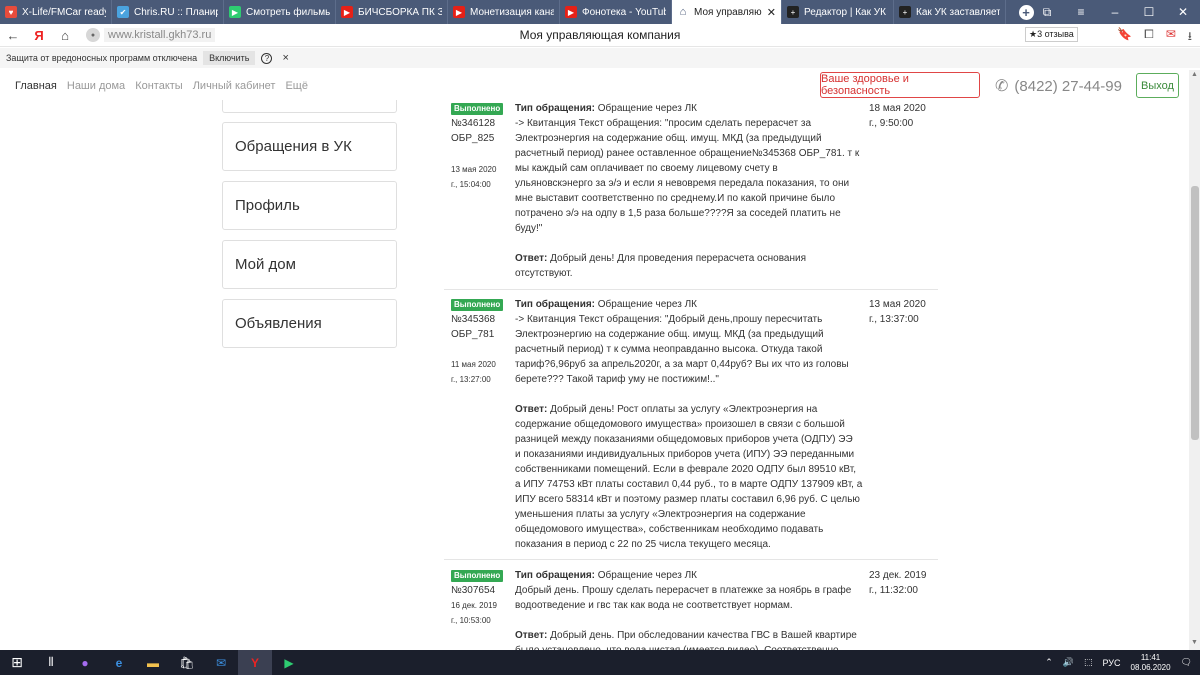  What do you see at coordinates (309, 323) in the screenshot?
I see `sidebar-item-announcements: Объявления` at bounding box center [309, 323].